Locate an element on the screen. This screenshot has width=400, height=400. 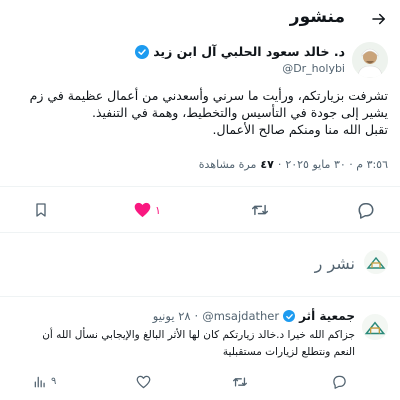
like-button: ١ is located at coordinates (147, 210).